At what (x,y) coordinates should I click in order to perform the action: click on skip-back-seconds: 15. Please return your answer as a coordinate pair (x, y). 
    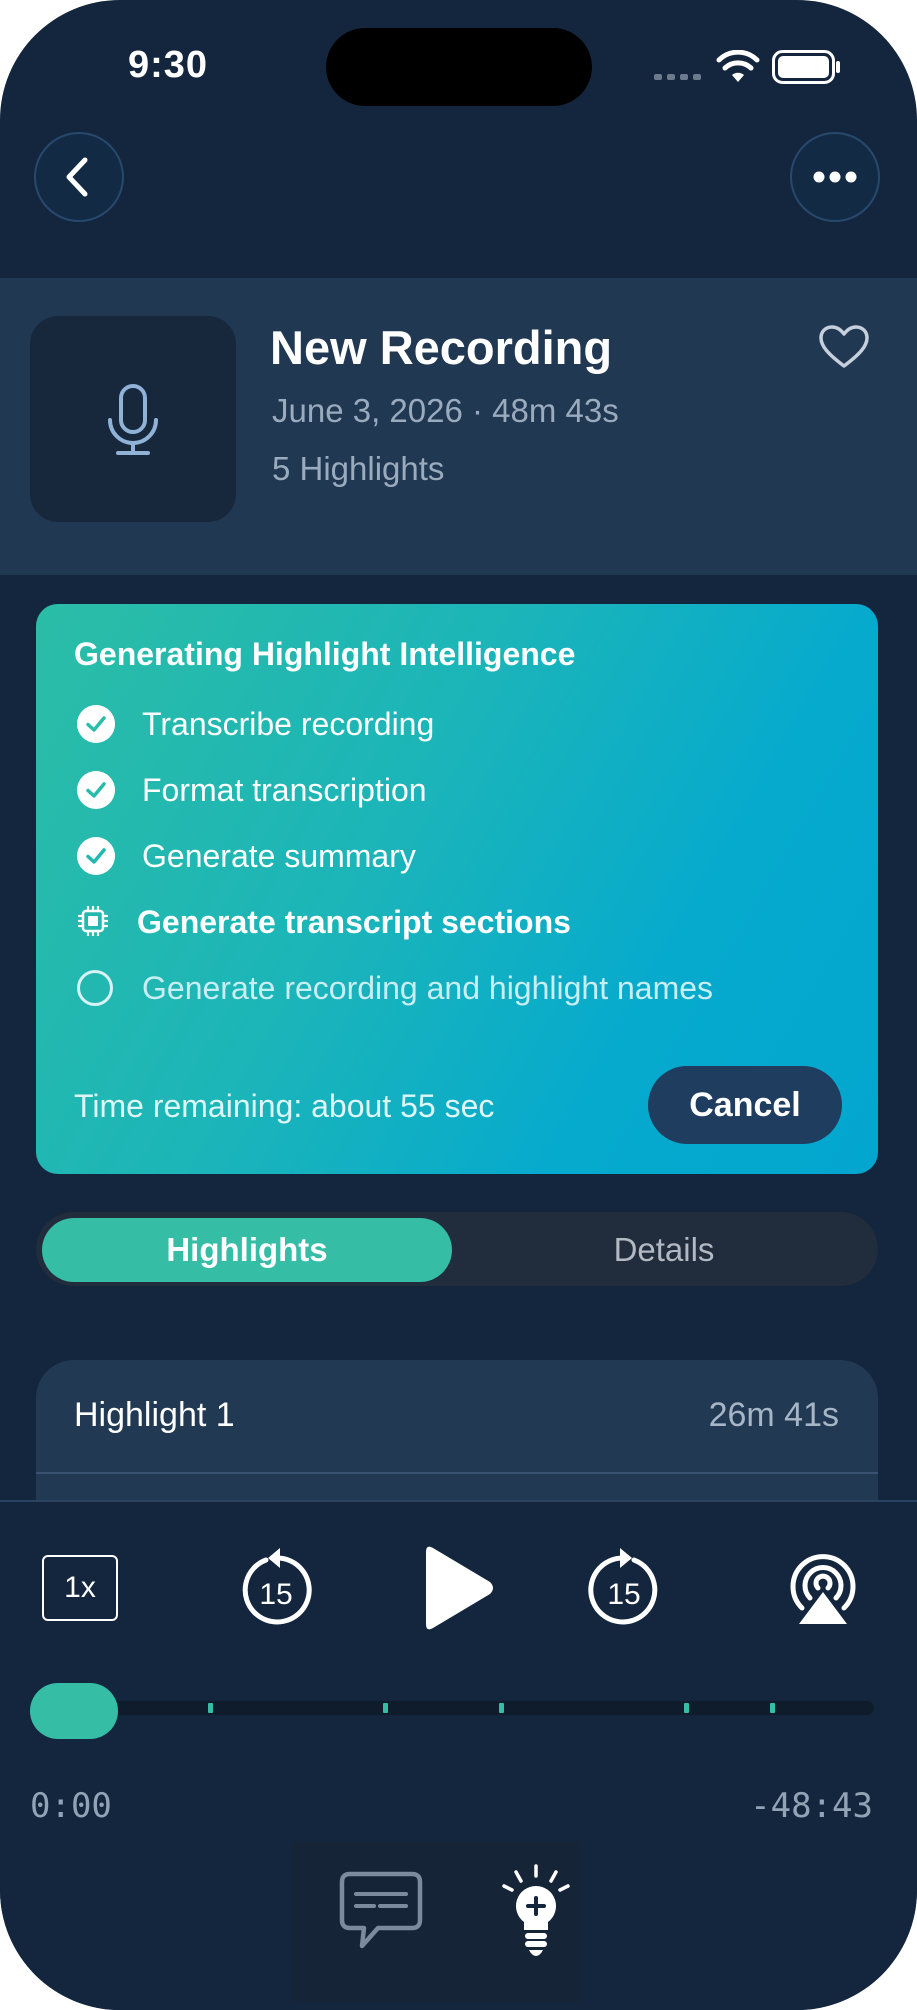
    Looking at the image, I should click on (275, 1594).